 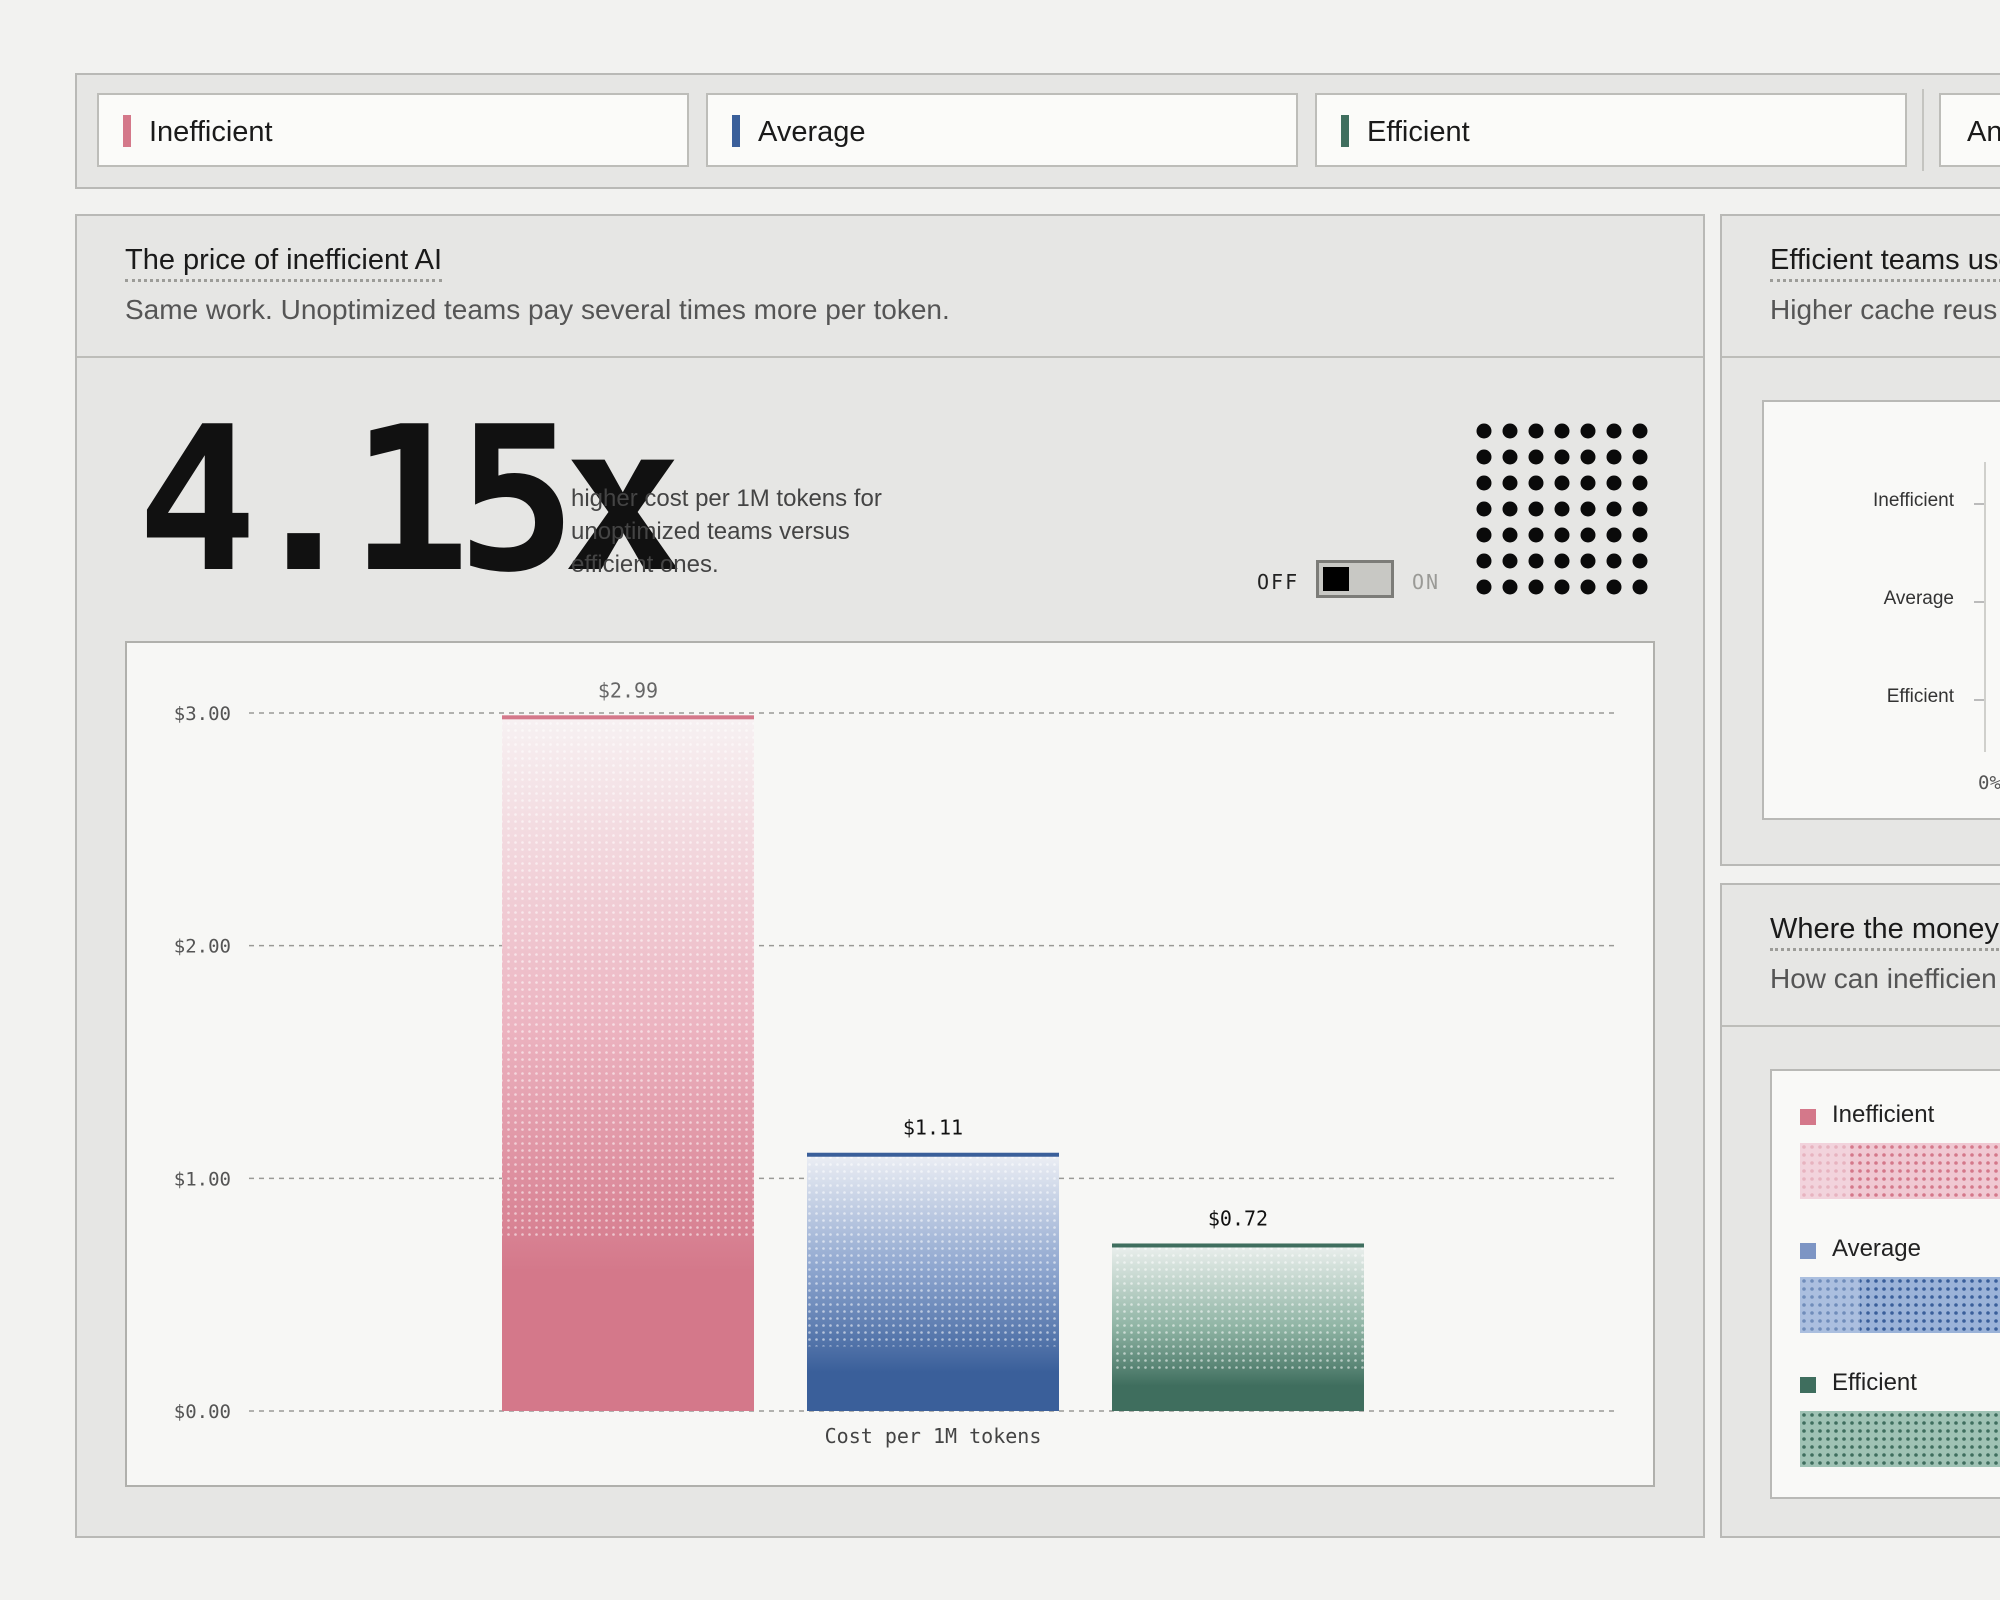 I want to click on dot-matrix-icon, so click(x=1562, y=509).